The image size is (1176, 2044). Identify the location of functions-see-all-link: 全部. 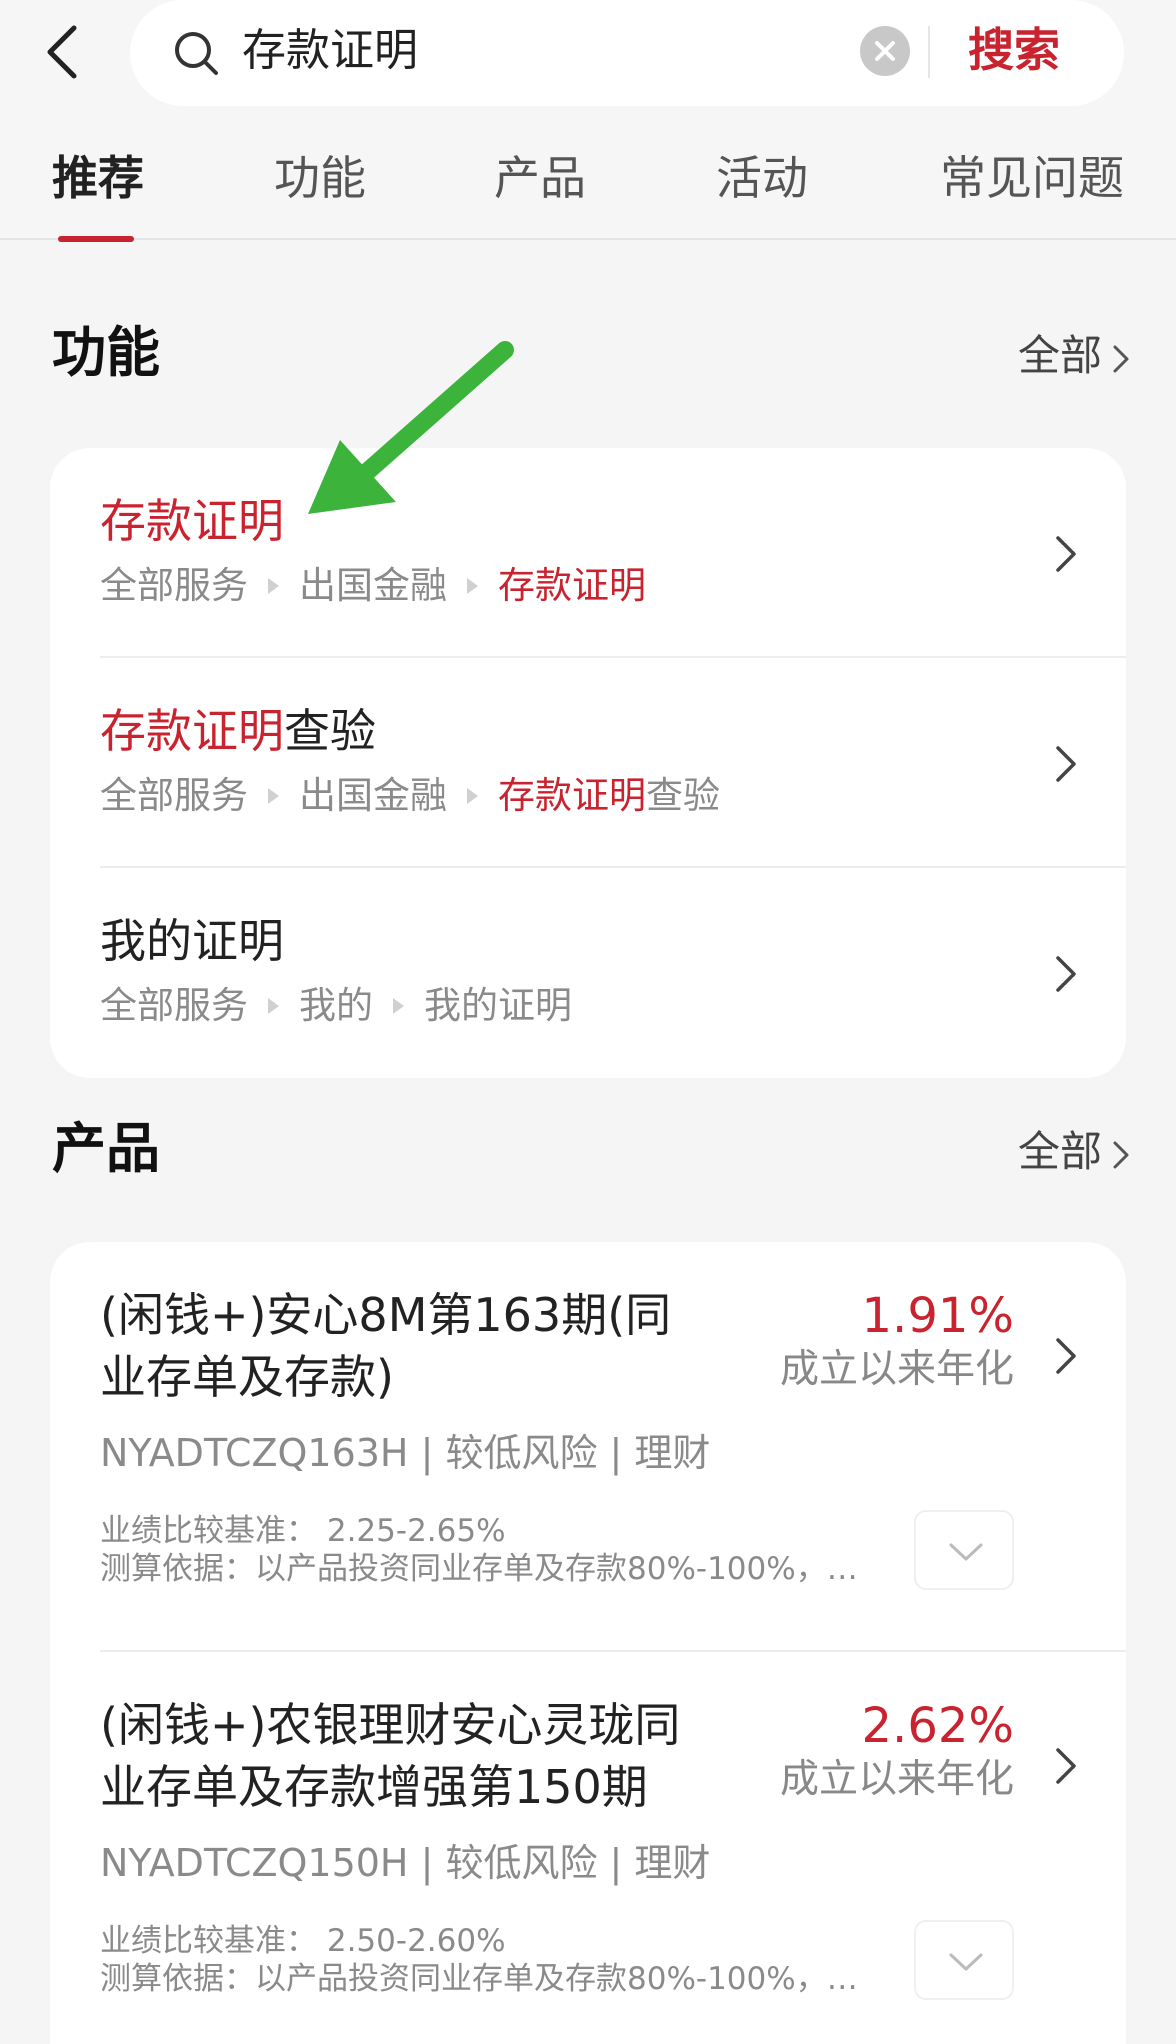
(1074, 356).